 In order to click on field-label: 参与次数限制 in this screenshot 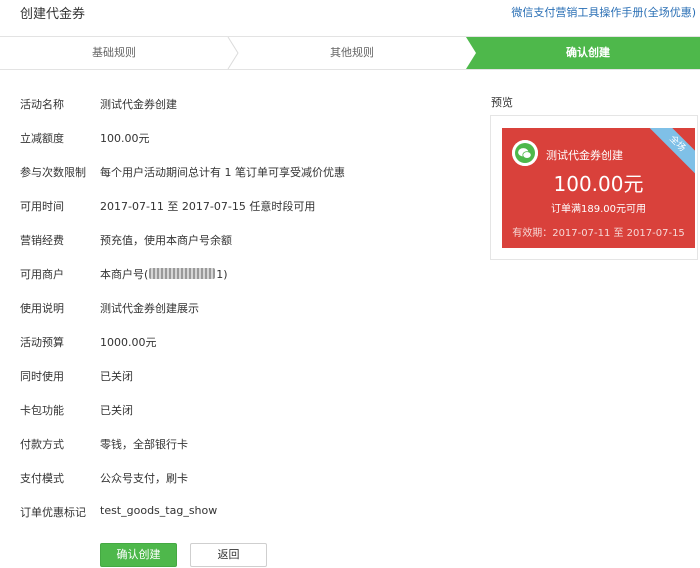, I will do `click(53, 172)`.